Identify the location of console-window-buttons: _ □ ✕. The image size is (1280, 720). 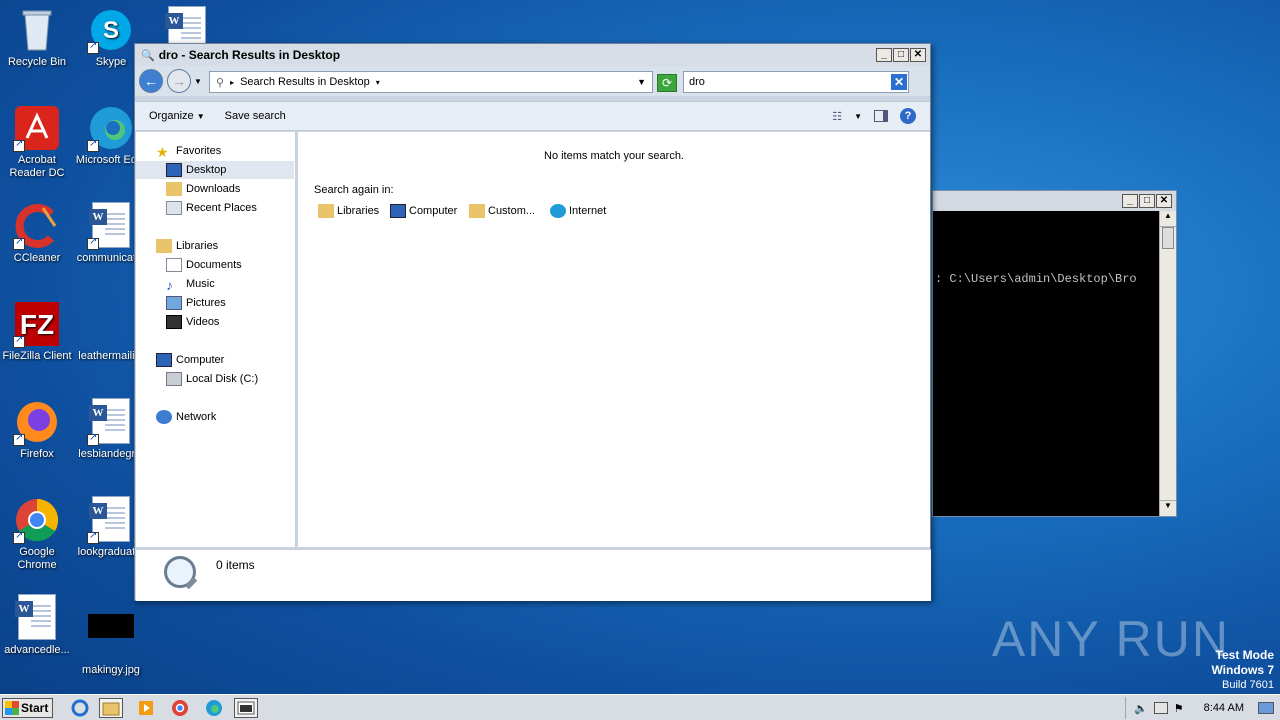
(1147, 201).